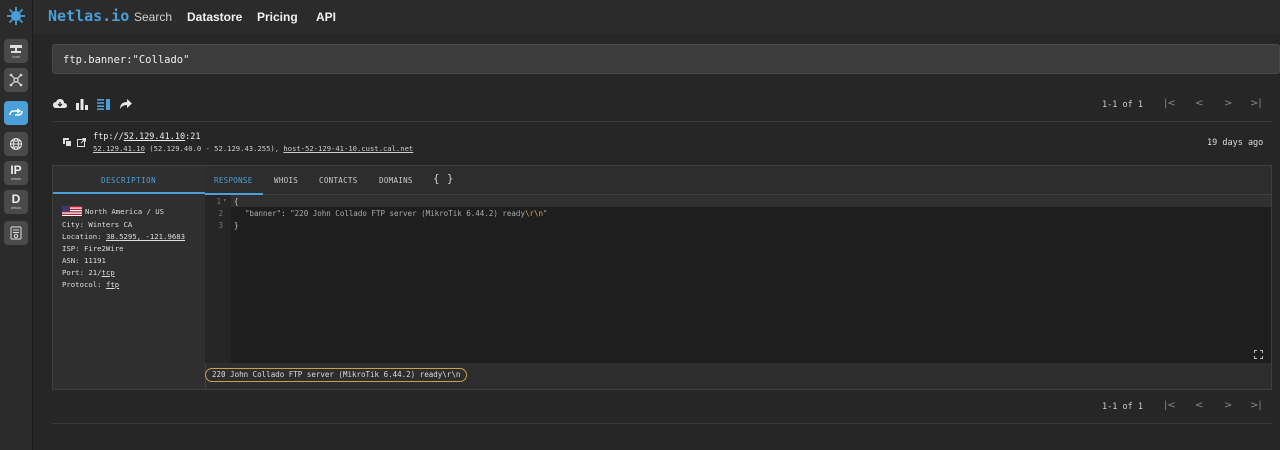 Image resolution: width=1280 pixels, height=450 pixels. I want to click on link-arrow-icon, so click(16, 112).